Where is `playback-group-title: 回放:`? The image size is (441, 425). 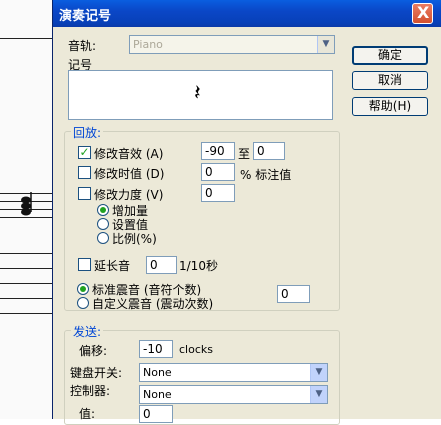
playback-group-title: 回放: is located at coordinates (87, 132).